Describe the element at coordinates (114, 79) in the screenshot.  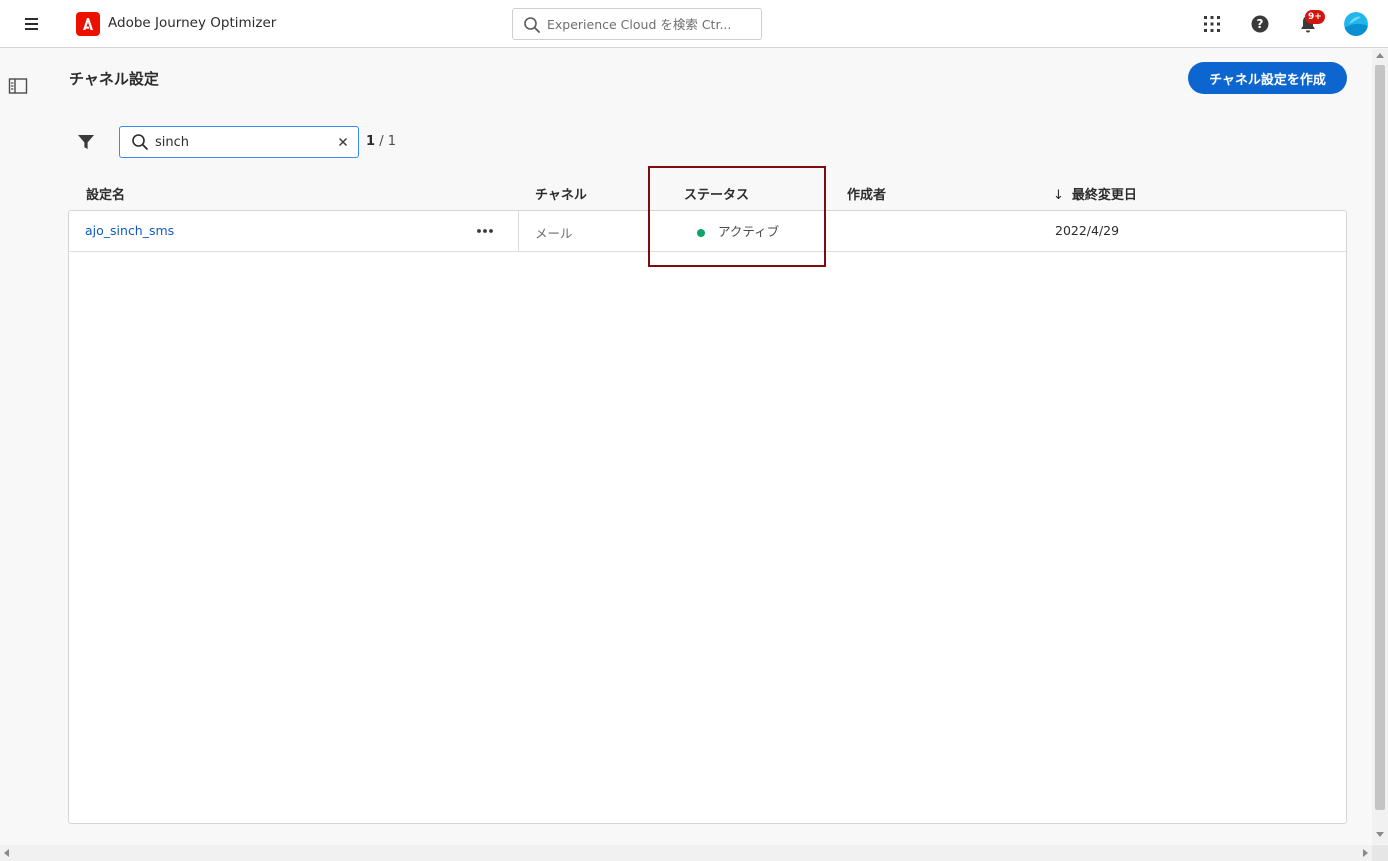
I see `page-title: チャネル設定` at that location.